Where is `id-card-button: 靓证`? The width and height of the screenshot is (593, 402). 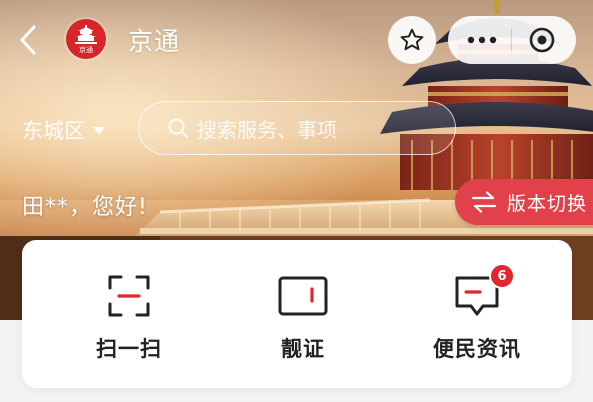 id-card-button: 靓证 is located at coordinates (303, 314).